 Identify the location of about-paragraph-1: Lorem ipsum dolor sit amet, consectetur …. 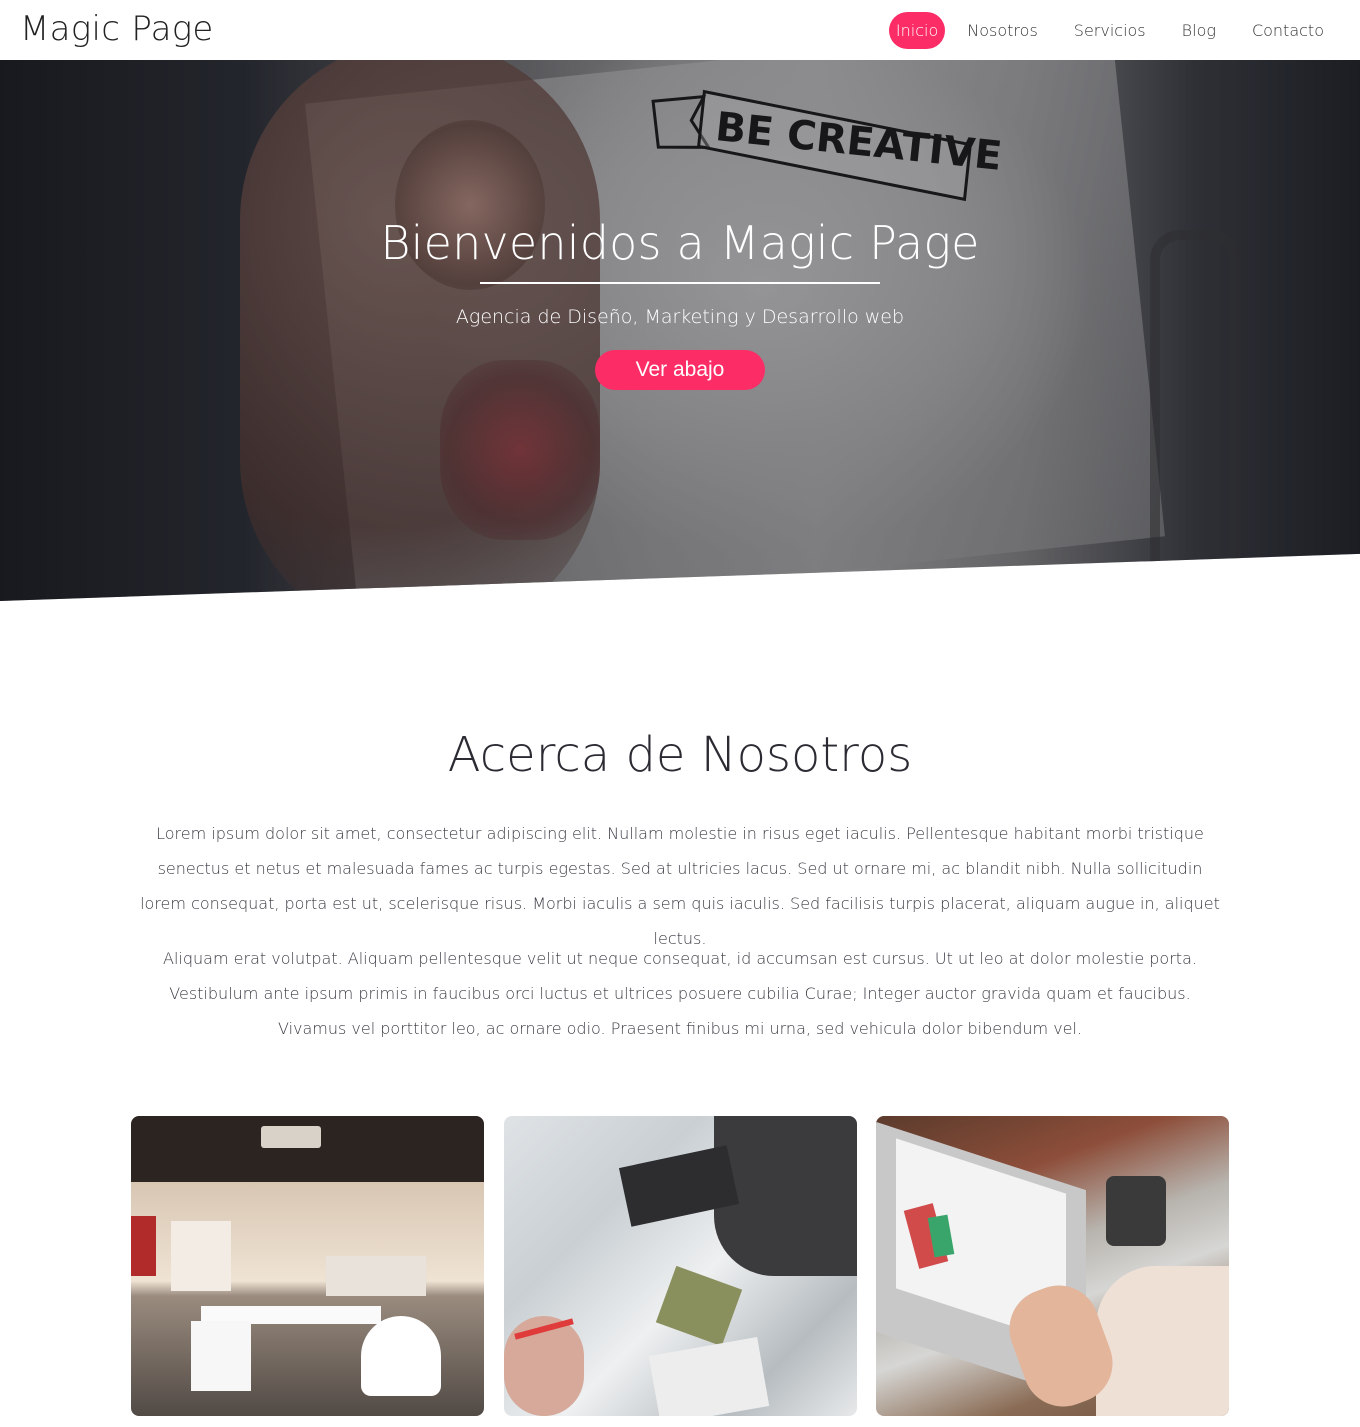
(680, 886).